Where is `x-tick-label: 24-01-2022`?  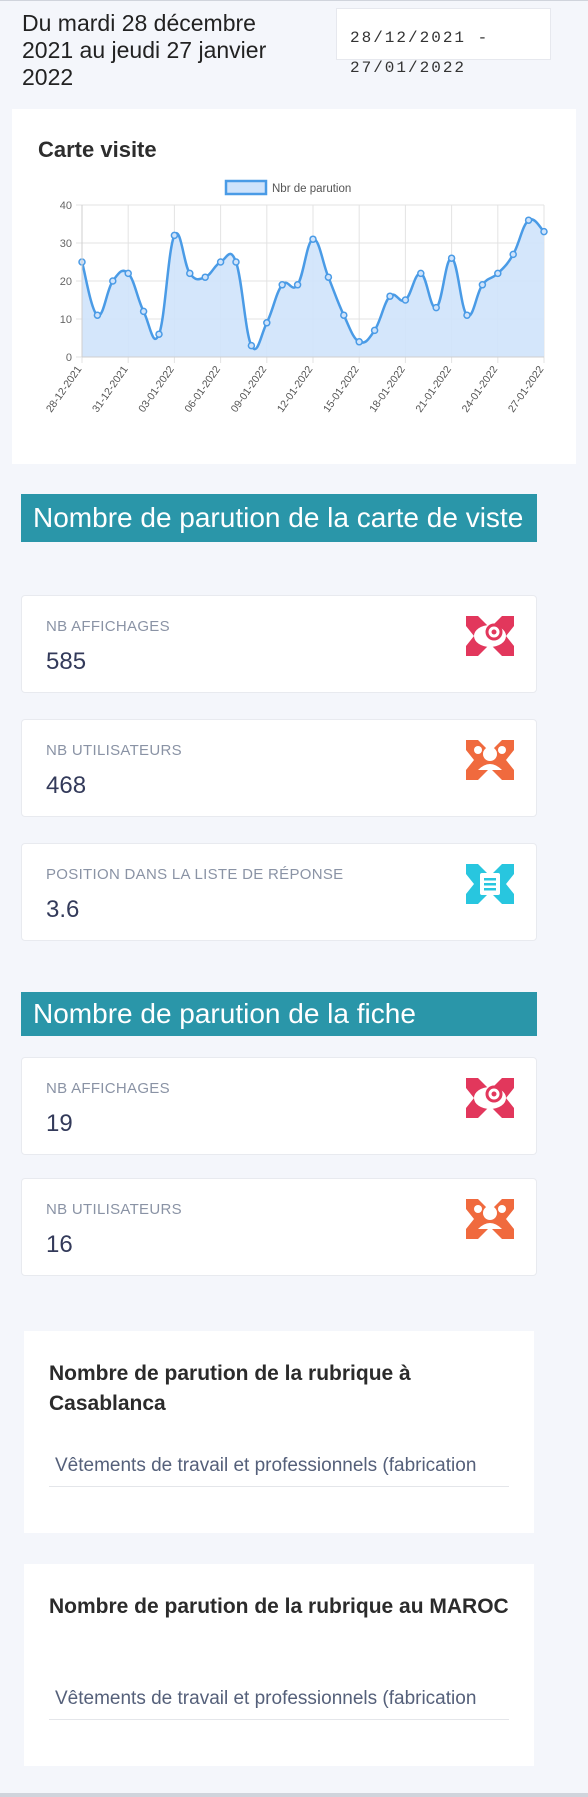 x-tick-label: 24-01-2022 is located at coordinates (480, 389).